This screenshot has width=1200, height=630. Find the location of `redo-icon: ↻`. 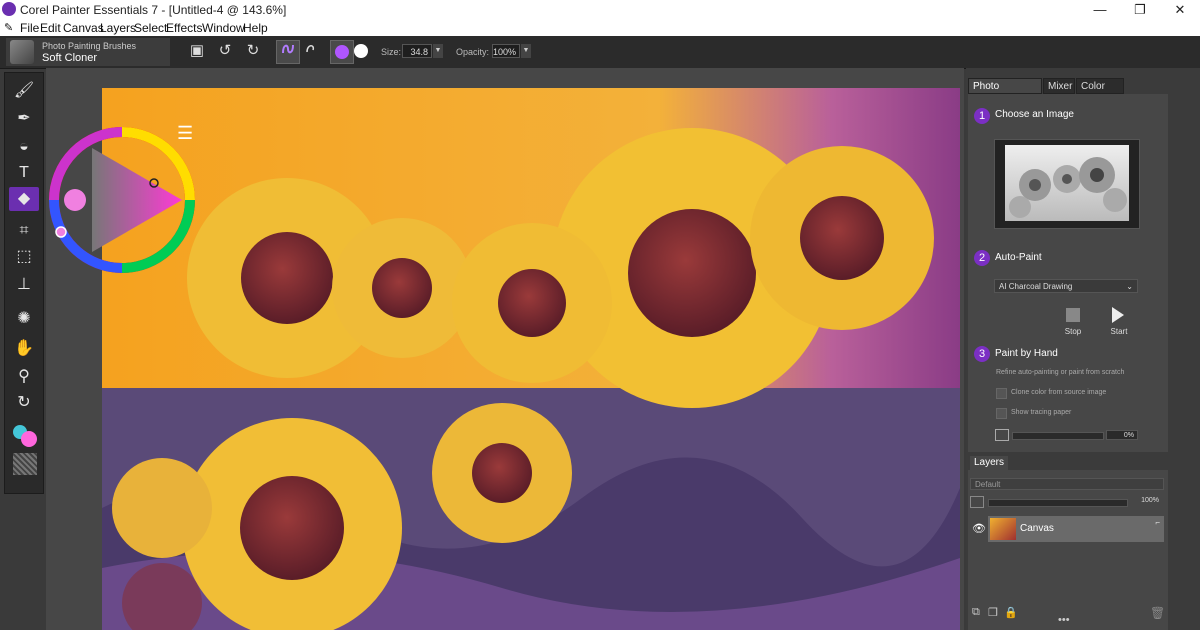

redo-icon: ↻ is located at coordinates (253, 51).